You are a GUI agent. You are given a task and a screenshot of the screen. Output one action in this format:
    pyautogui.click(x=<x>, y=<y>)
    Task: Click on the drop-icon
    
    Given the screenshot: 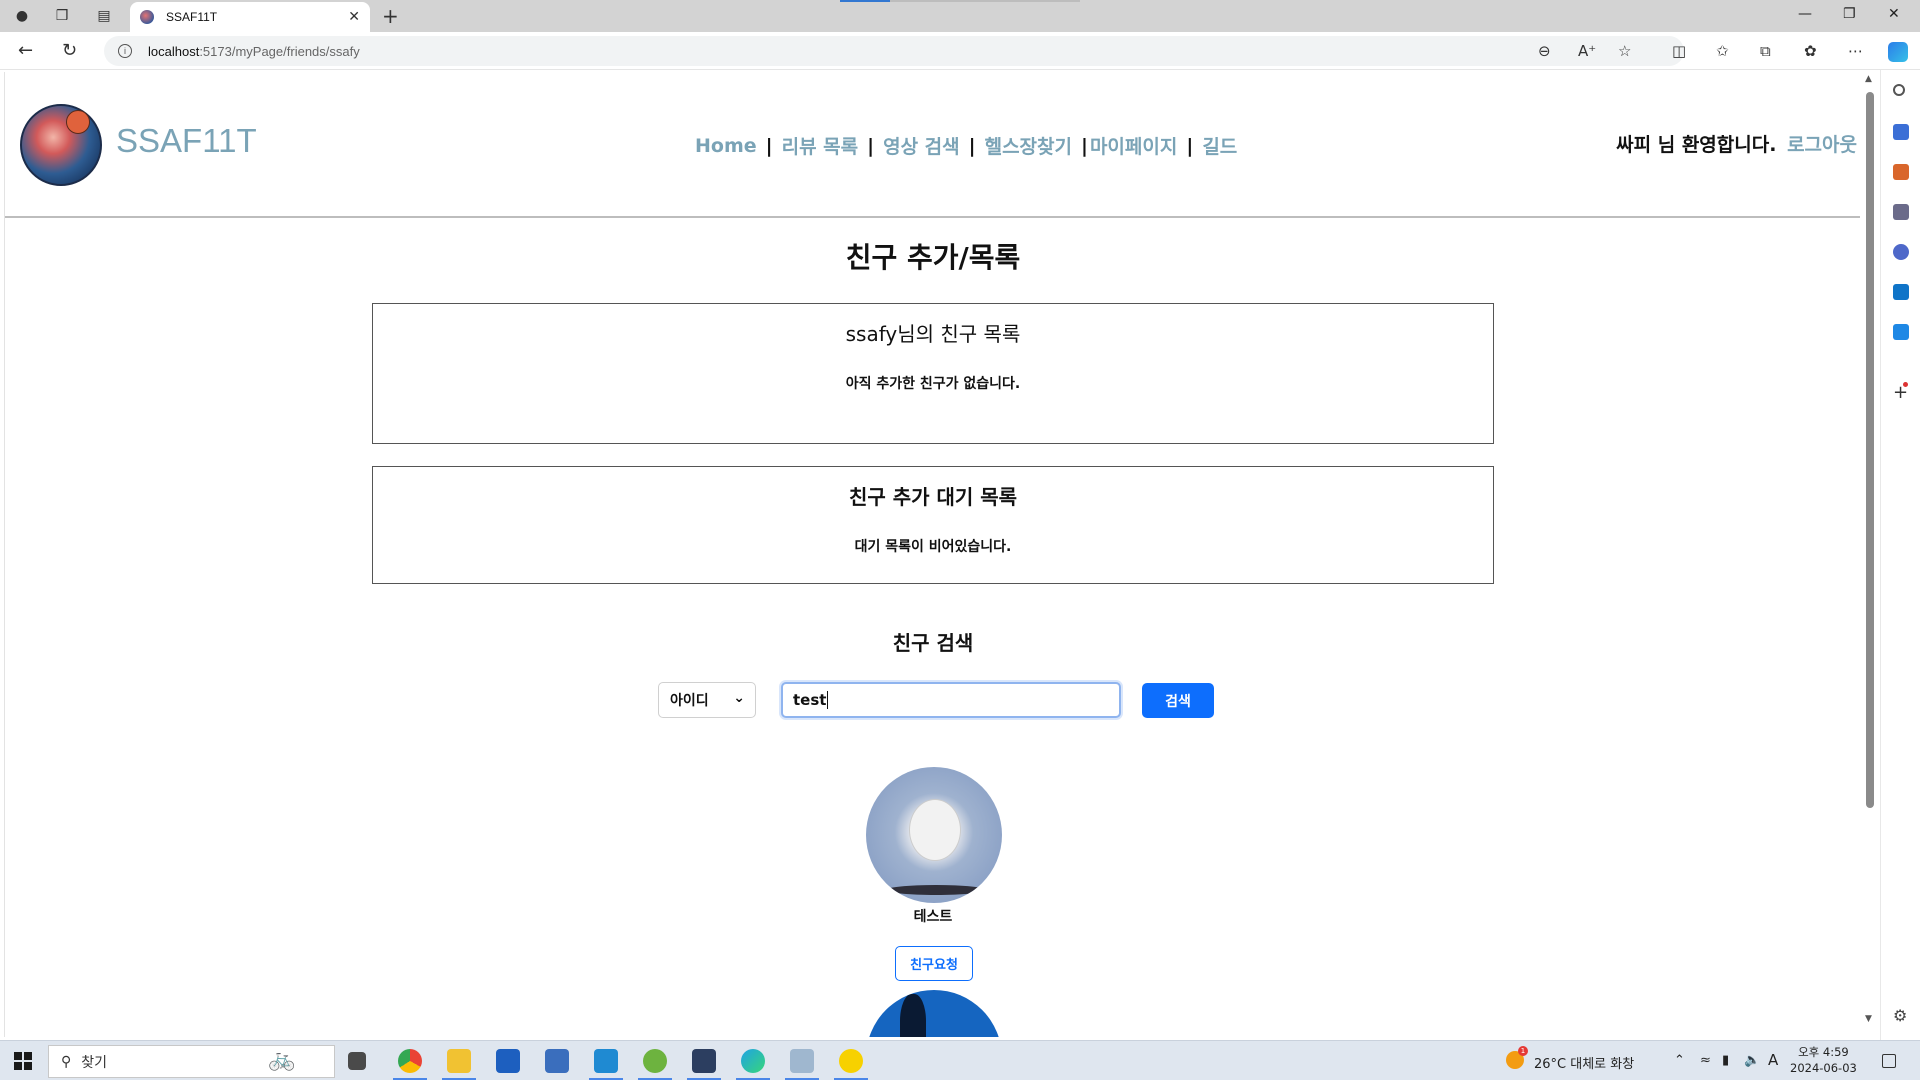 What is the action you would take?
    pyautogui.click(x=1901, y=332)
    